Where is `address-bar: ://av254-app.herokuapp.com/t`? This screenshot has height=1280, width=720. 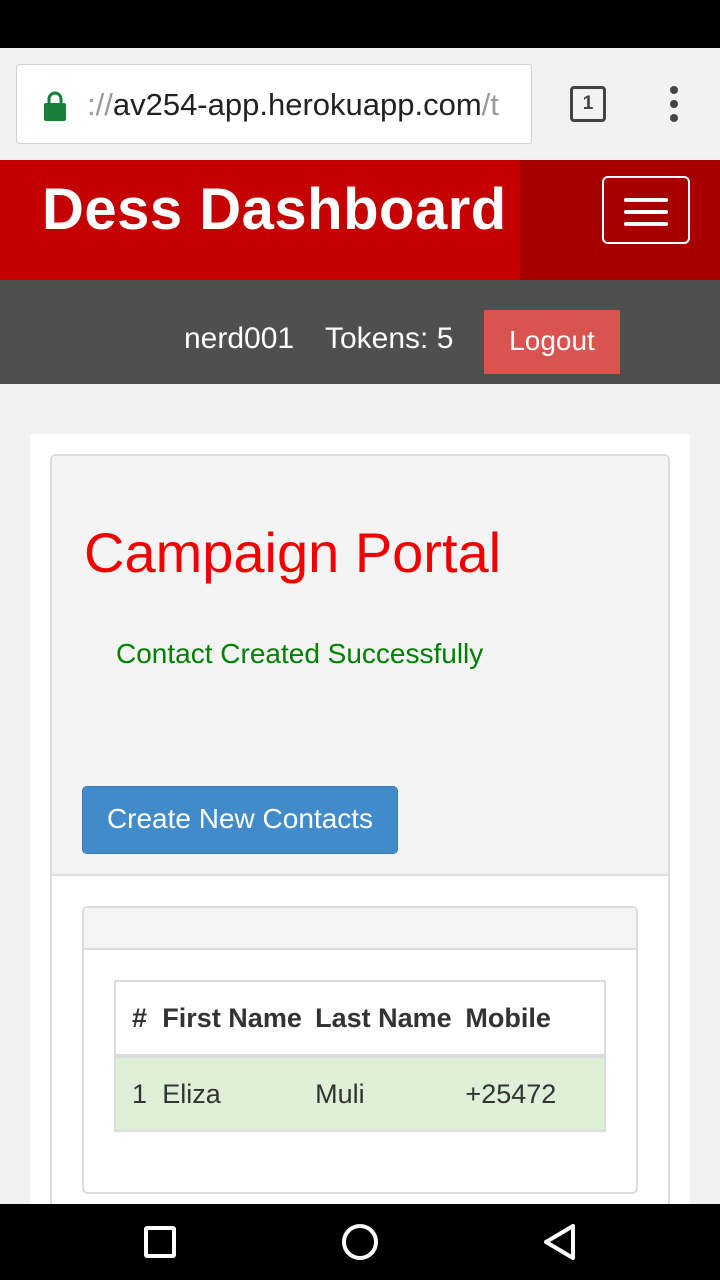 address-bar: ://av254-app.herokuapp.com/t is located at coordinates (274, 104).